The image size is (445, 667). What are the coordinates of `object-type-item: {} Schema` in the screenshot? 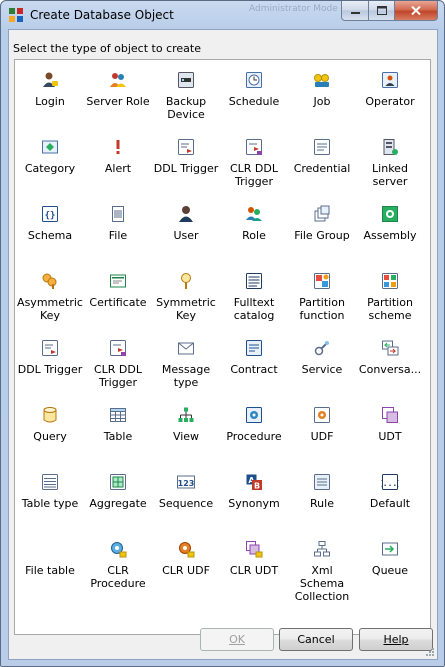 It's located at (50, 228).